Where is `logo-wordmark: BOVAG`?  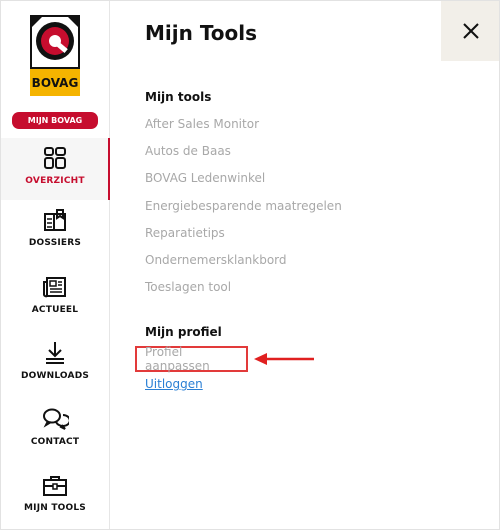 logo-wordmark: BOVAG is located at coordinates (55, 82).